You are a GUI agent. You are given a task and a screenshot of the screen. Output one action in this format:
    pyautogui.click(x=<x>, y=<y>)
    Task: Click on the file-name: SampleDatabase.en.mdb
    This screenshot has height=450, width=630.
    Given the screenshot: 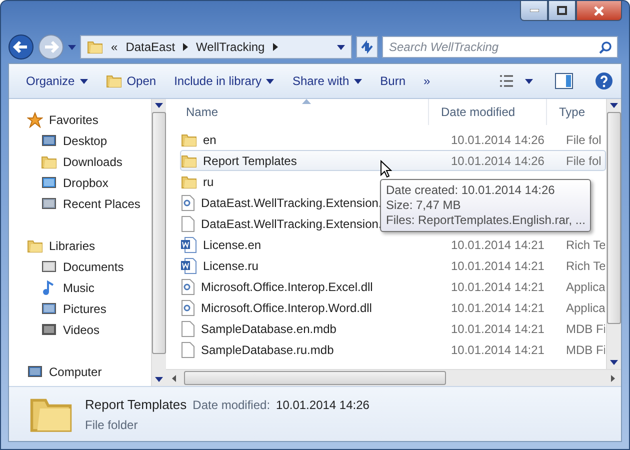 What is the action you would take?
    pyautogui.click(x=268, y=329)
    